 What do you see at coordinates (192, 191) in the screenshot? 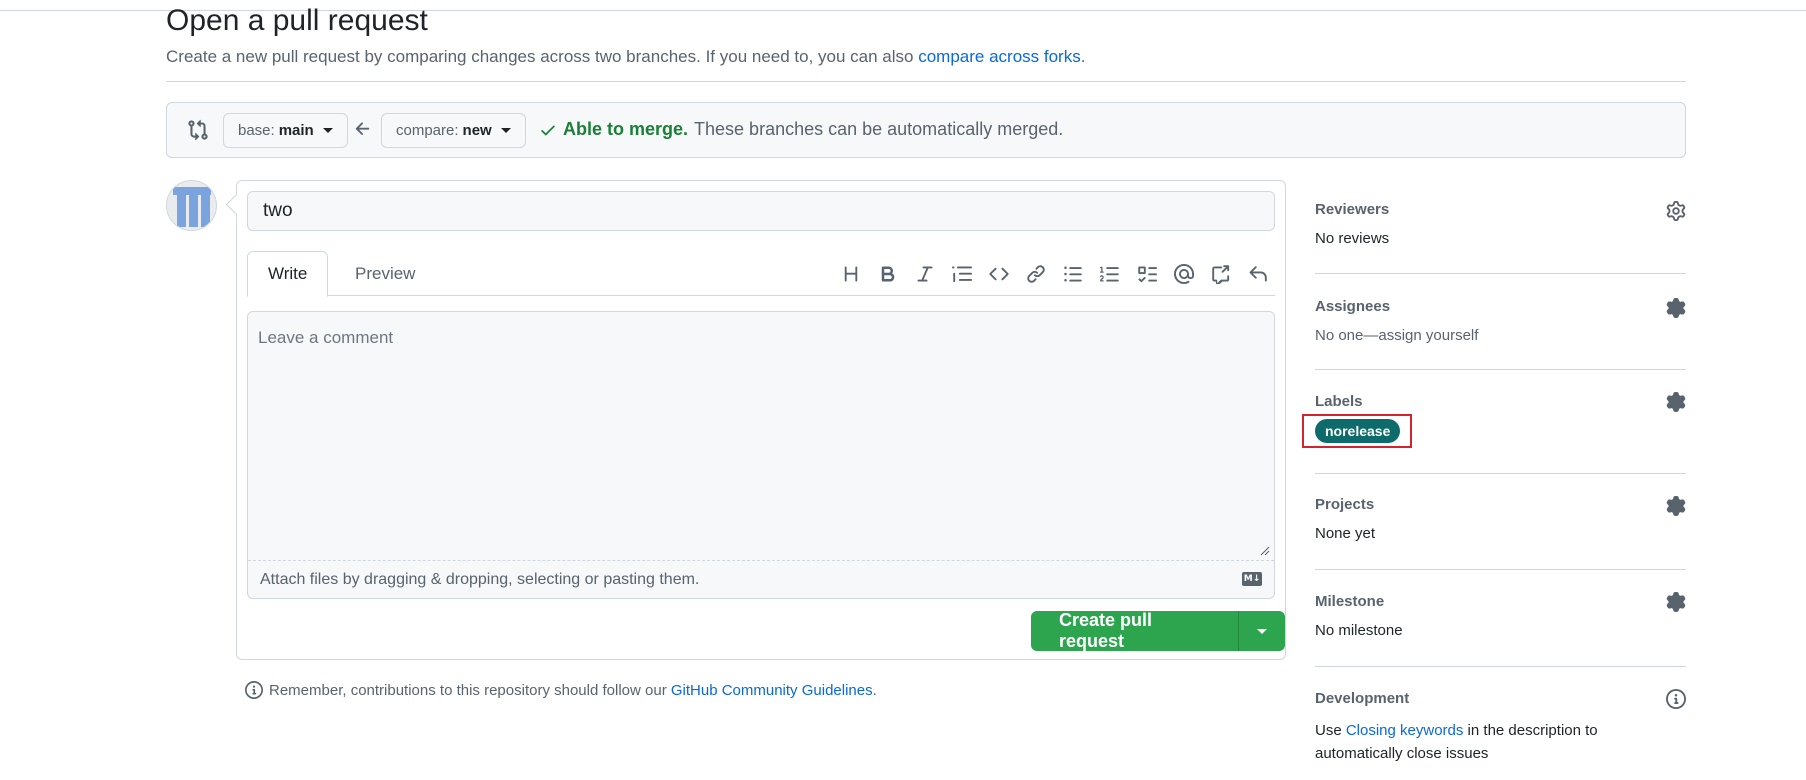
I see `avatar-shape` at bounding box center [192, 191].